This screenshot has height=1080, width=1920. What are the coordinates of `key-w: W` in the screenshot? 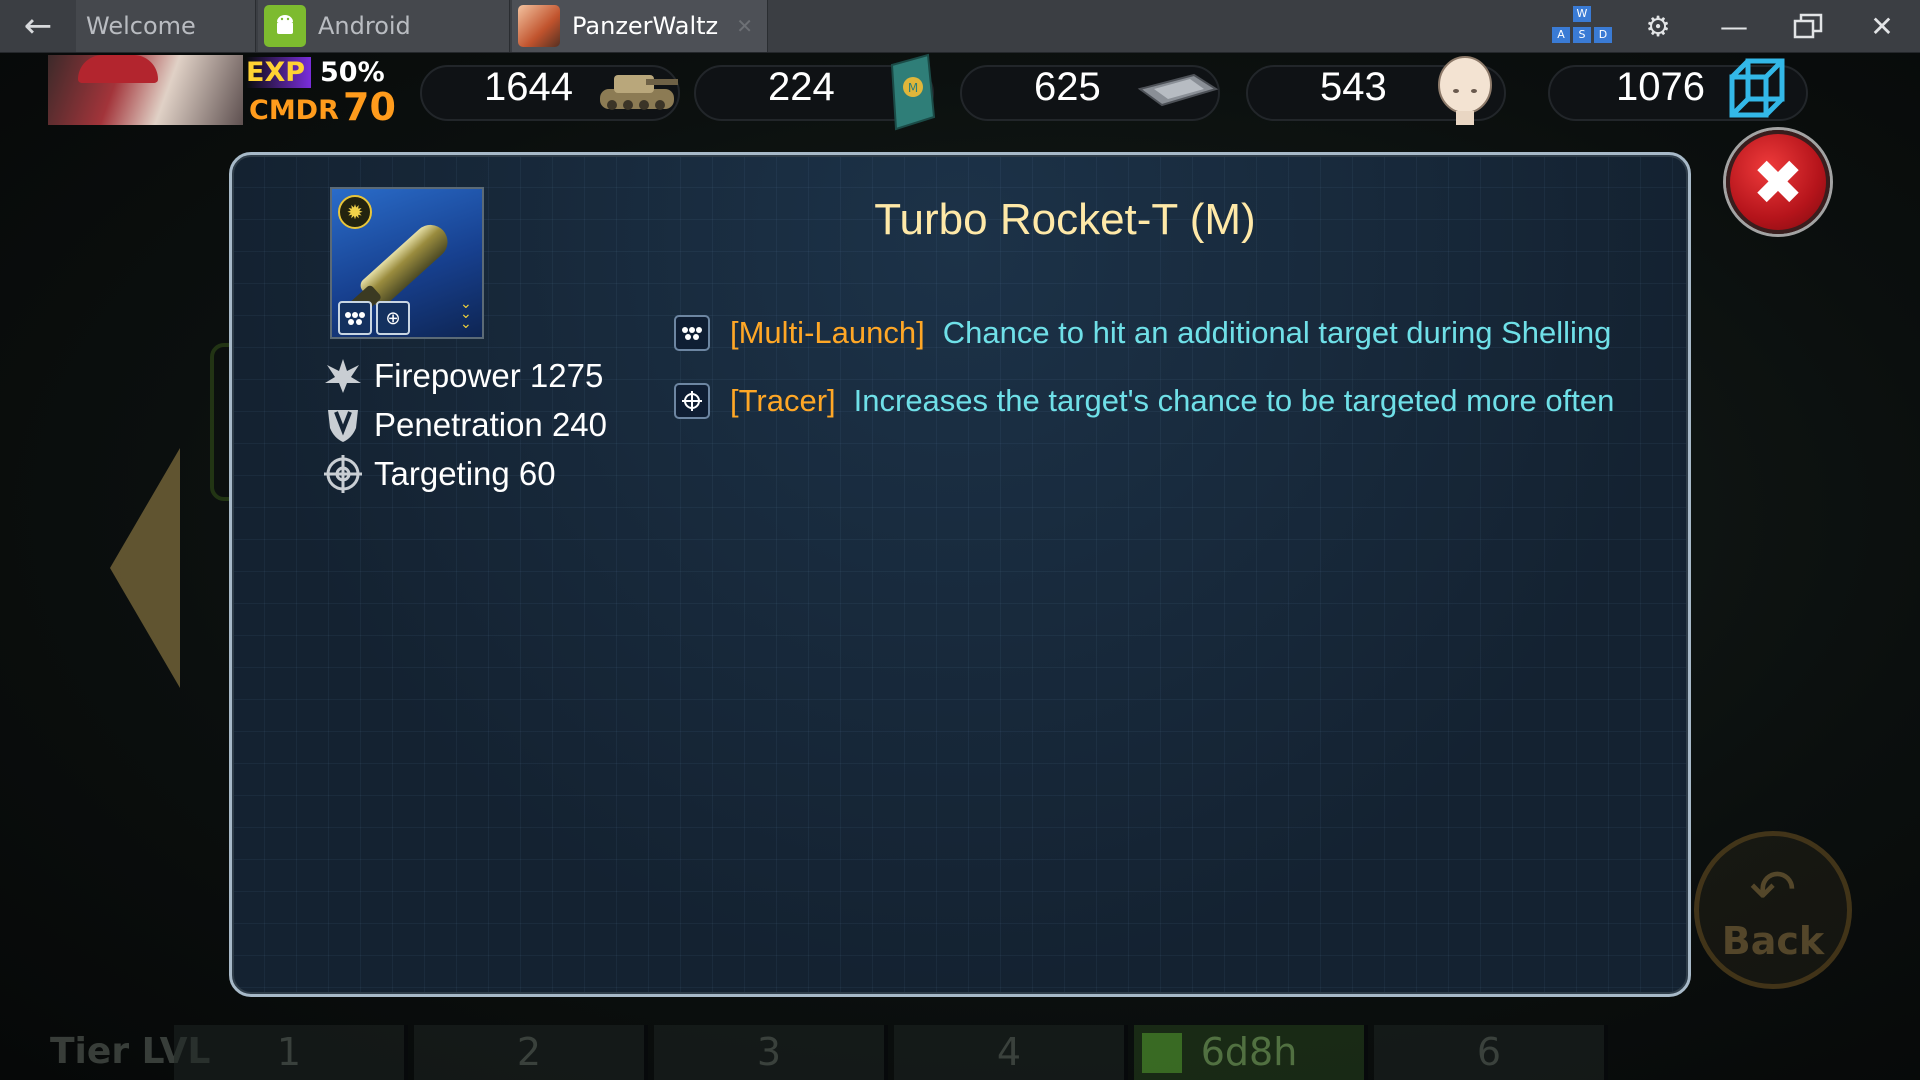 It's located at (1582, 14).